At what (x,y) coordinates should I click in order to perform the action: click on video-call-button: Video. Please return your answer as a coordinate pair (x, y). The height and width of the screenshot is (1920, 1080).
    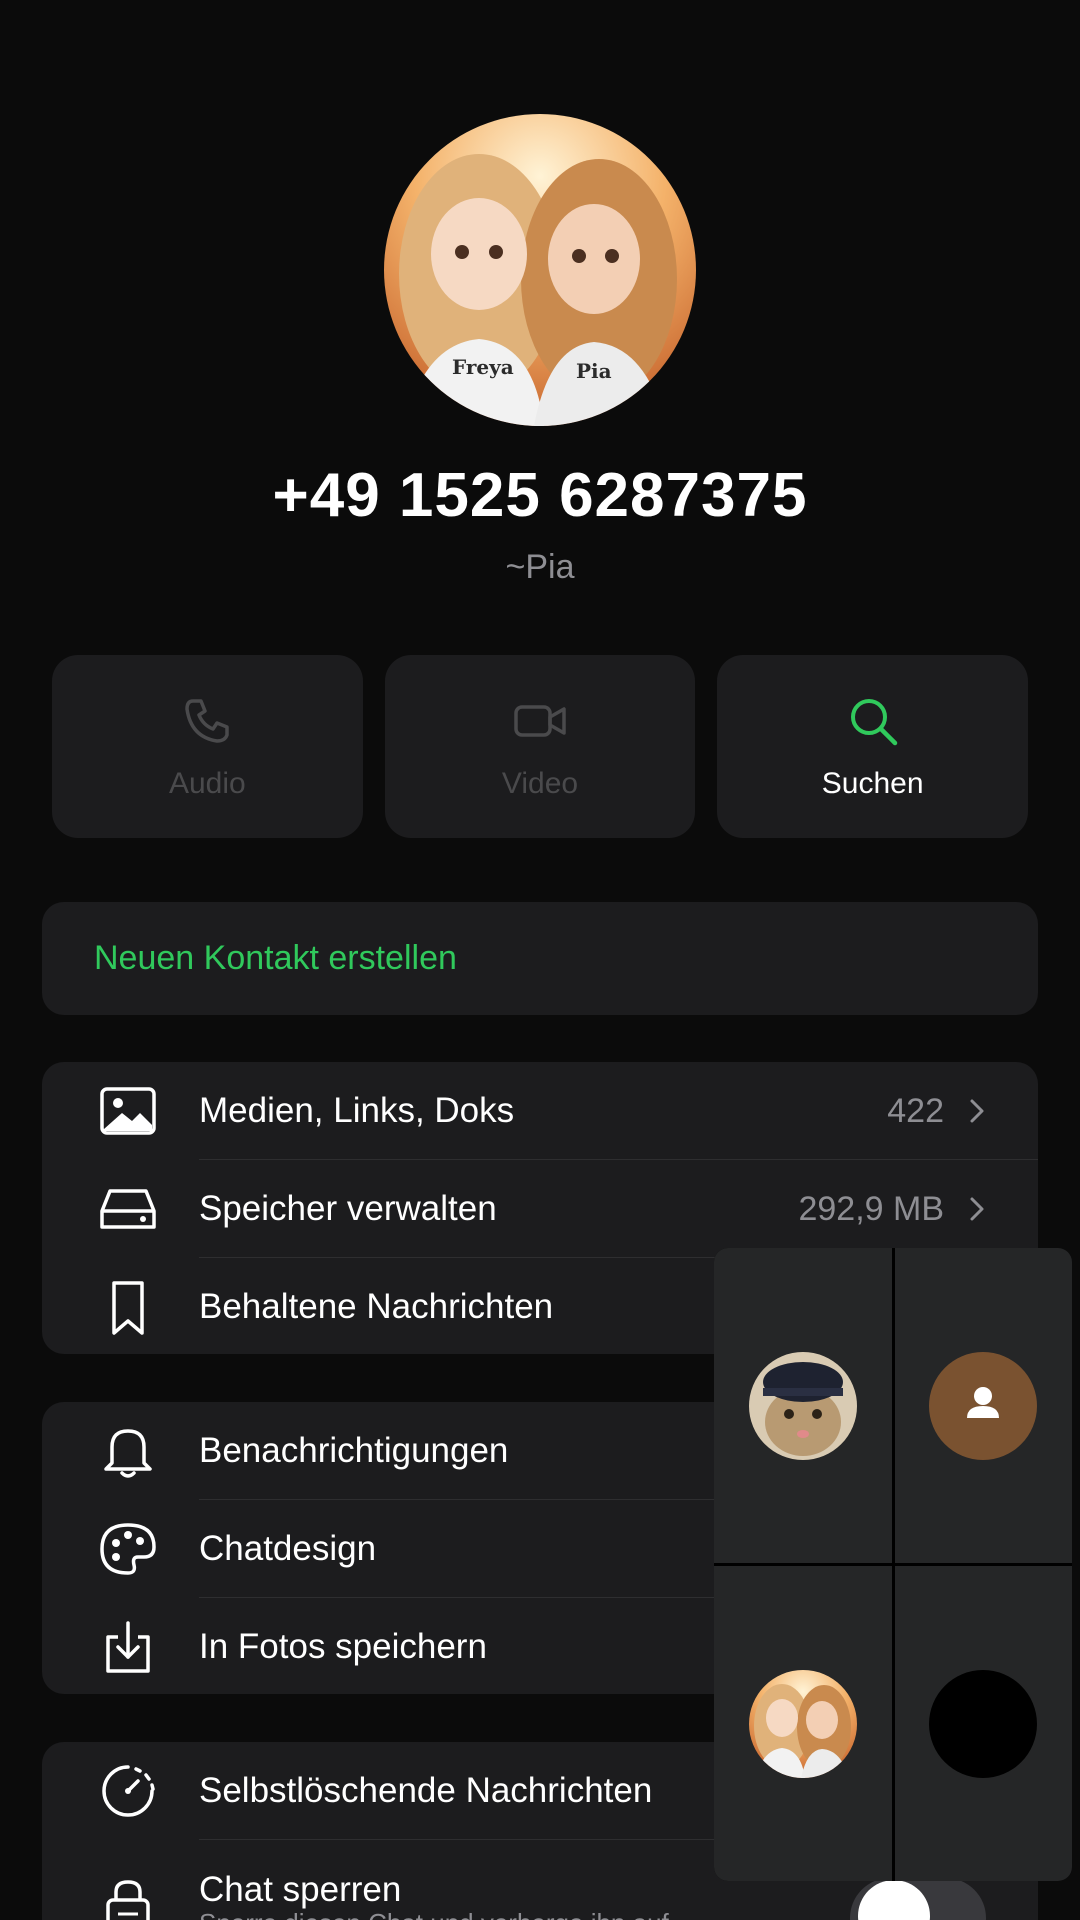
    Looking at the image, I should click on (540, 746).